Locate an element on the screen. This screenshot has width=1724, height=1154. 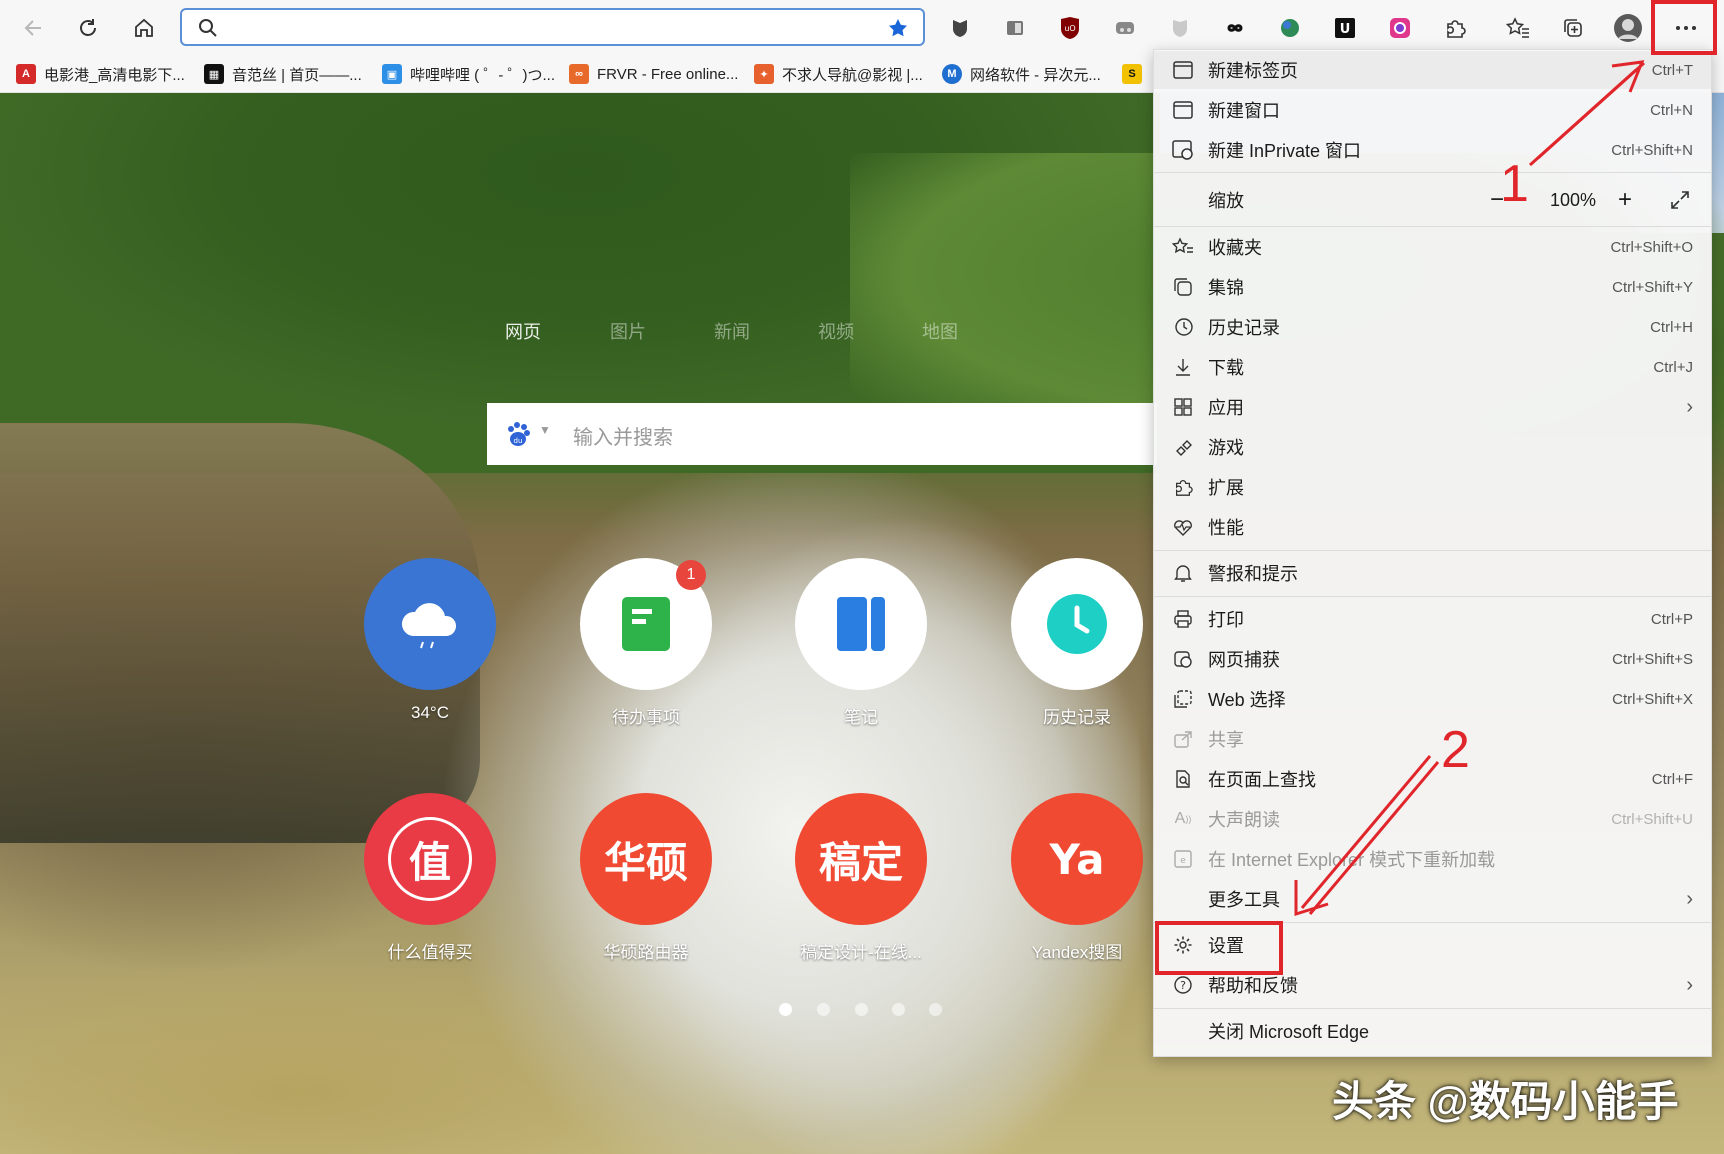
annotation-step-2: 2 is located at coordinates (1455, 750).